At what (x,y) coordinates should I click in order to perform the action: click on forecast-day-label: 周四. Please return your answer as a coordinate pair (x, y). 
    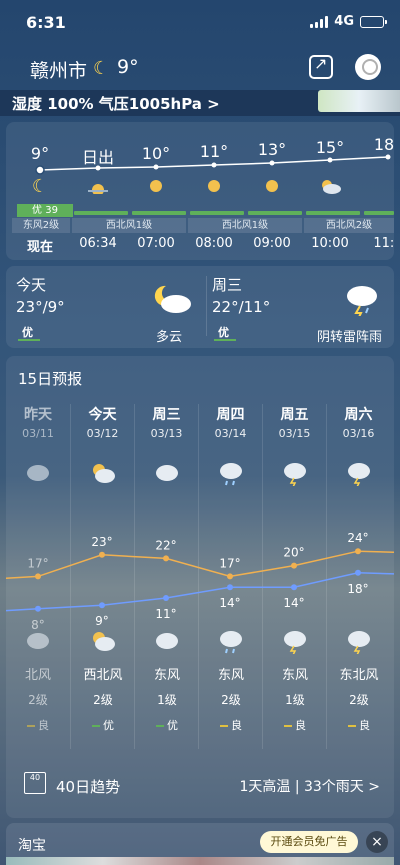
    Looking at the image, I should click on (230, 415).